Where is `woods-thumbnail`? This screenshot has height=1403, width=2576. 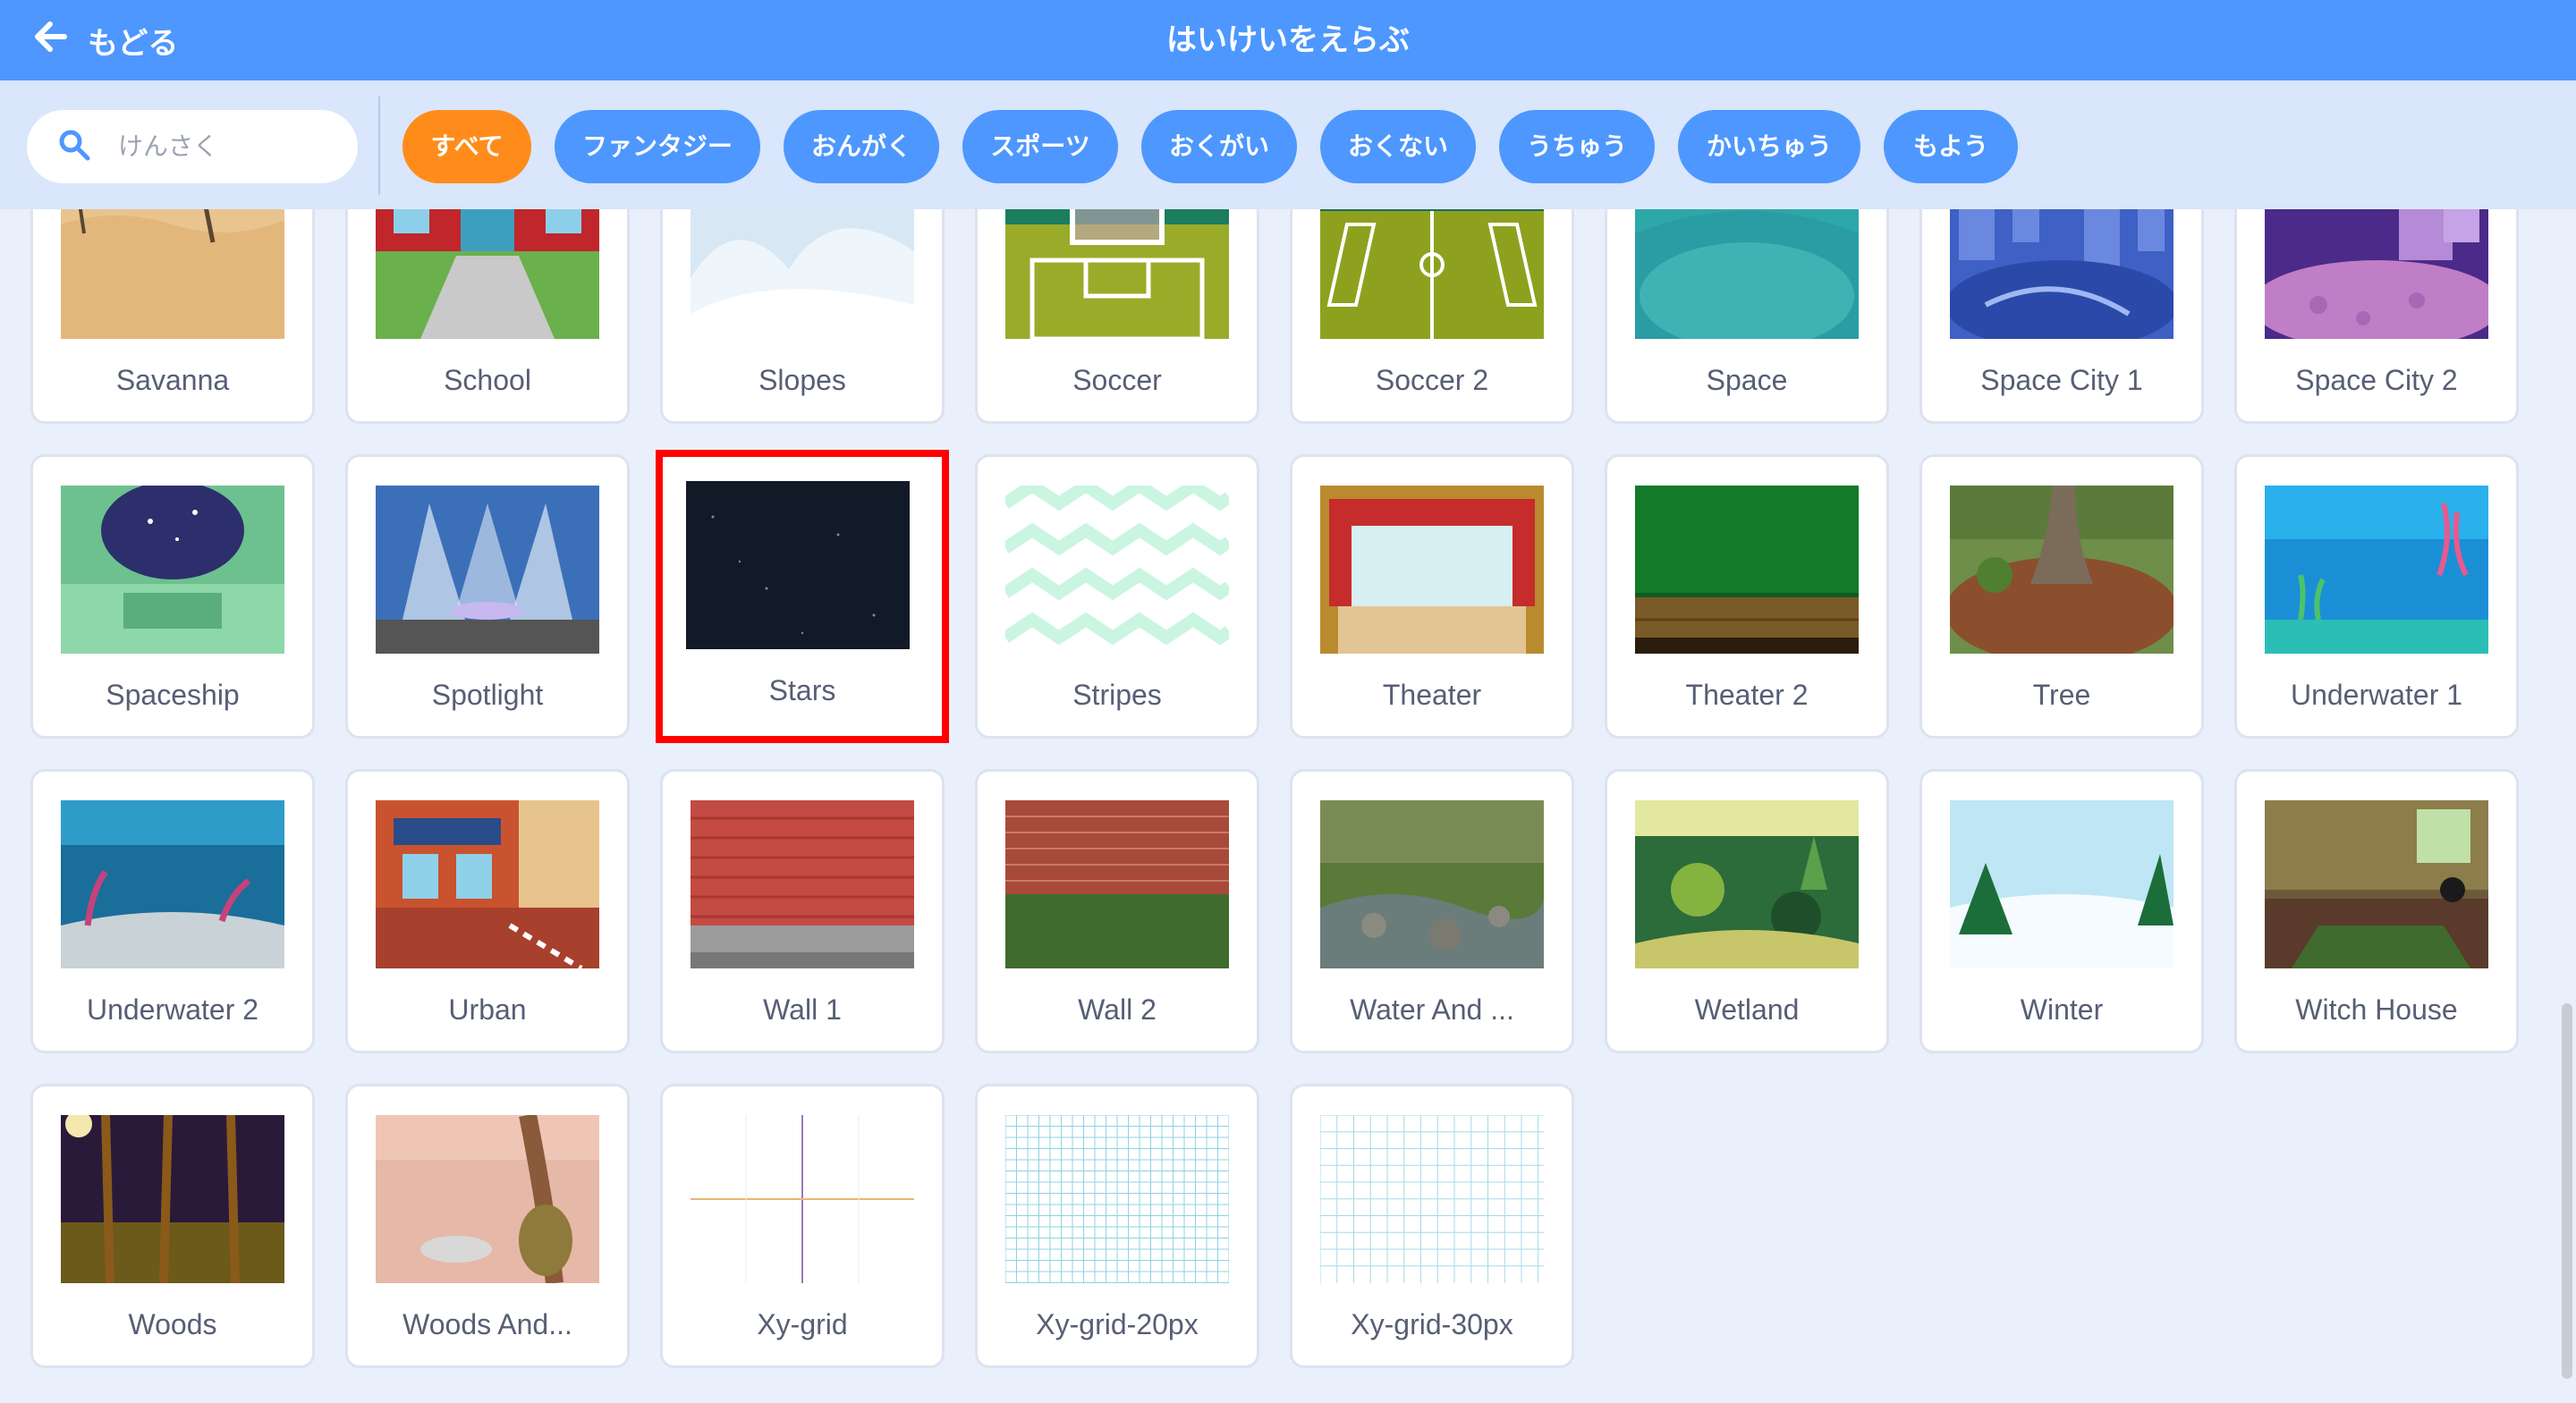
woods-thumbnail is located at coordinates (172, 1199).